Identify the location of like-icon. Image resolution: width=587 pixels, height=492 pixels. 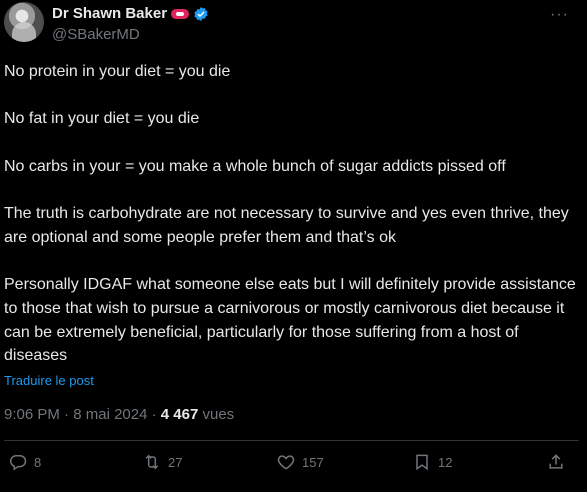
(286, 462).